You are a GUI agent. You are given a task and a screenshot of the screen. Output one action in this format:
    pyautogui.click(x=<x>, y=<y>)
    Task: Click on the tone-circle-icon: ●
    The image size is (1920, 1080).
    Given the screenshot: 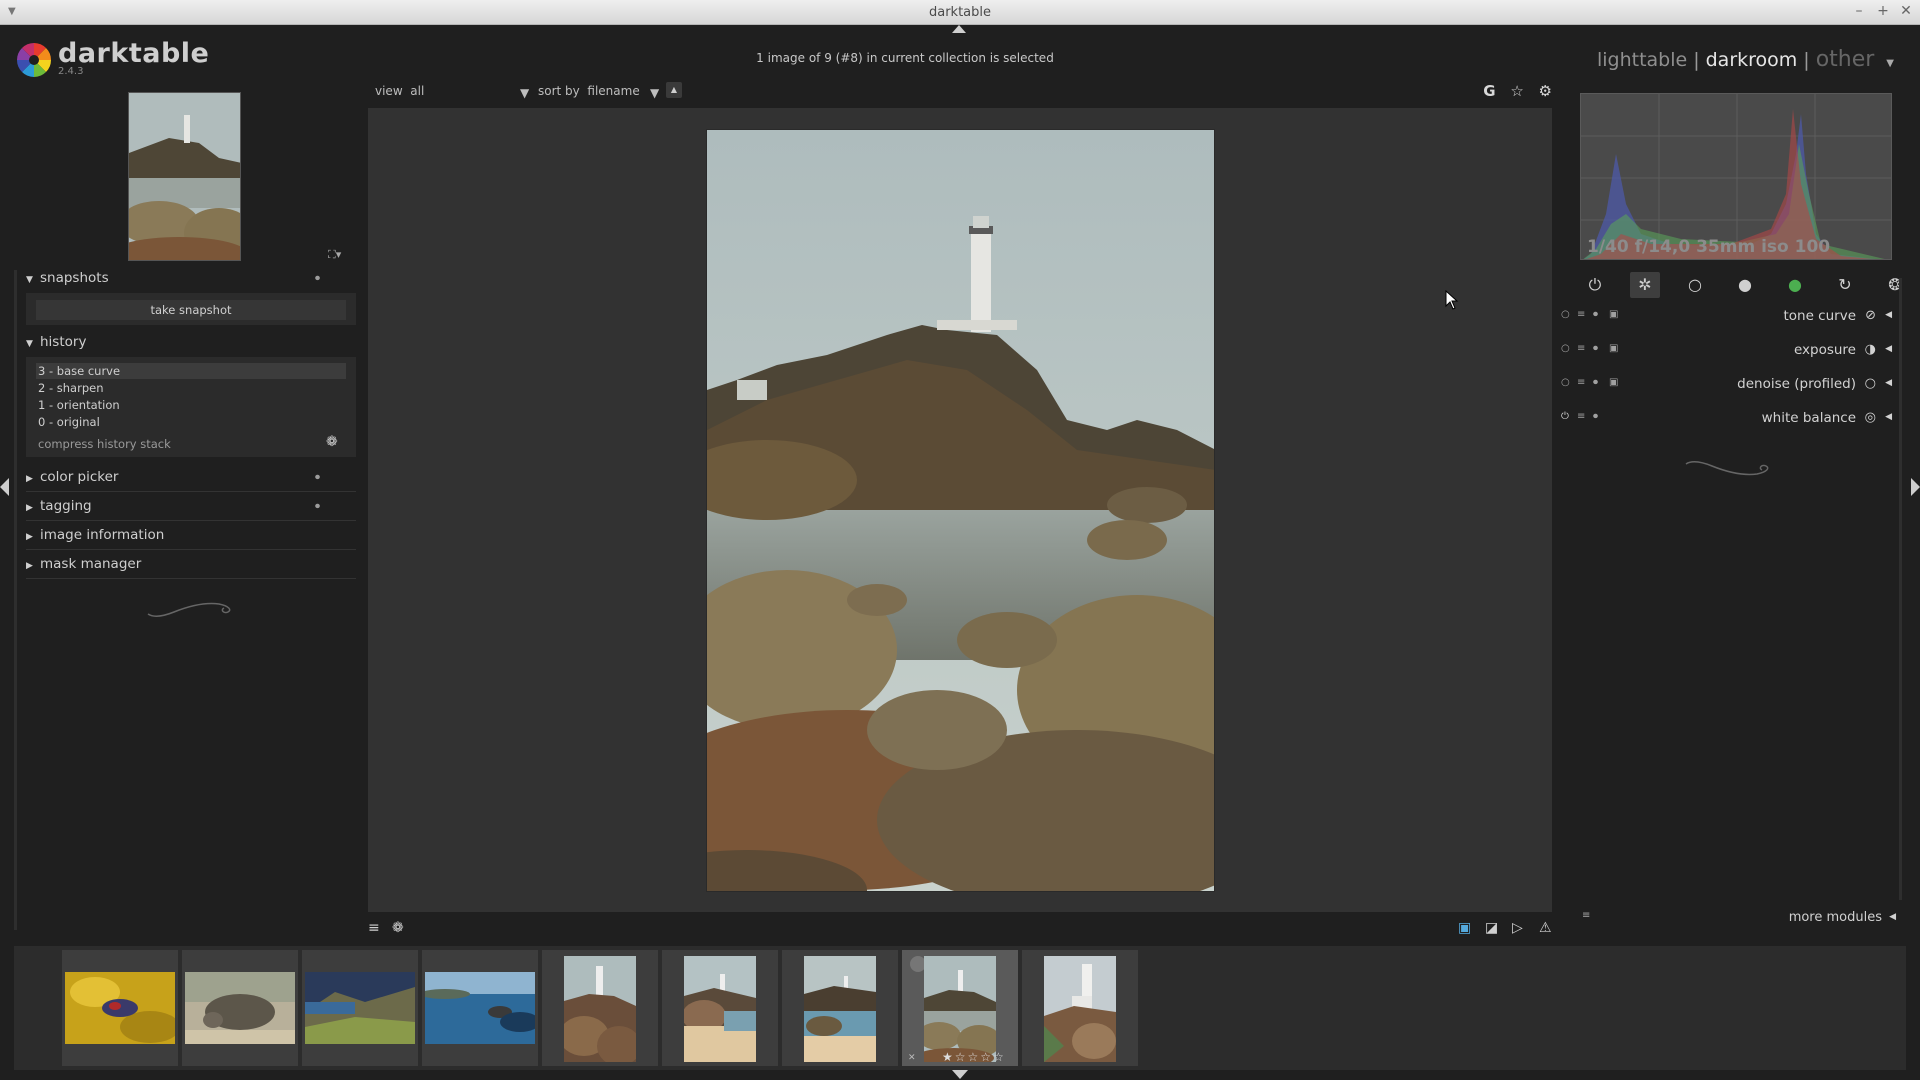 What is the action you would take?
    pyautogui.click(x=1745, y=285)
    